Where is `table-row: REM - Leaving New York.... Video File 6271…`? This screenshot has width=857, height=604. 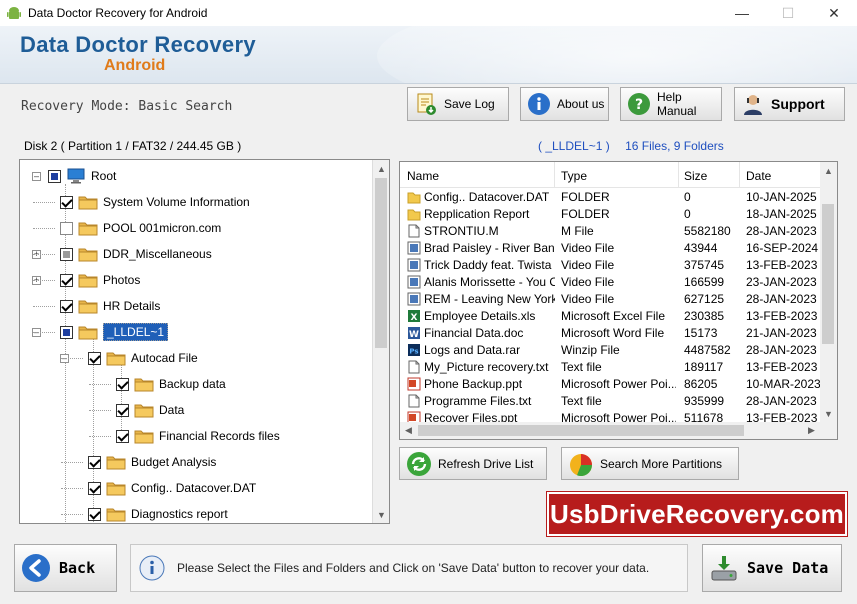
table-row: REM - Leaving New York.... Video File 6271… is located at coordinates (610, 298).